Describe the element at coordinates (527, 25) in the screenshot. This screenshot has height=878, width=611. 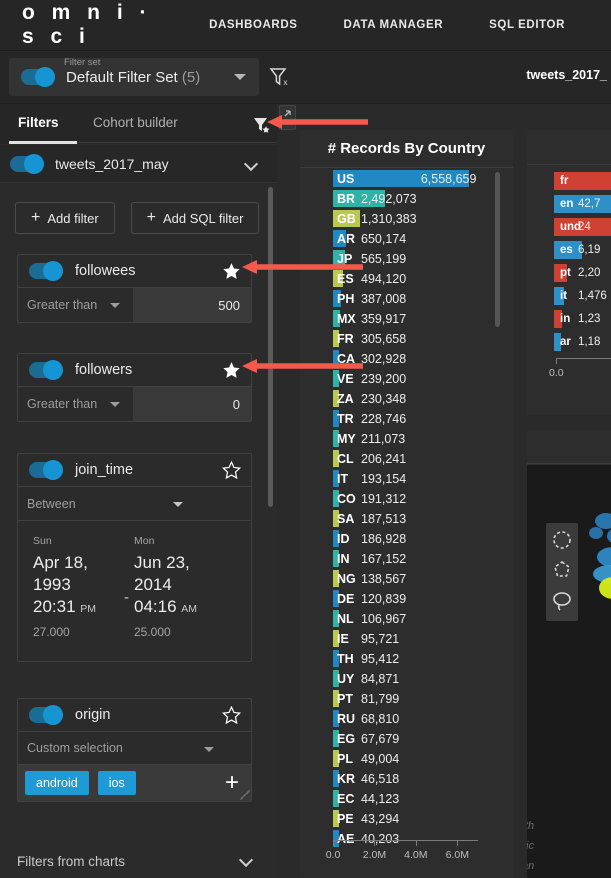
I see `nav-sql-editor: SQL EDITOR` at that location.